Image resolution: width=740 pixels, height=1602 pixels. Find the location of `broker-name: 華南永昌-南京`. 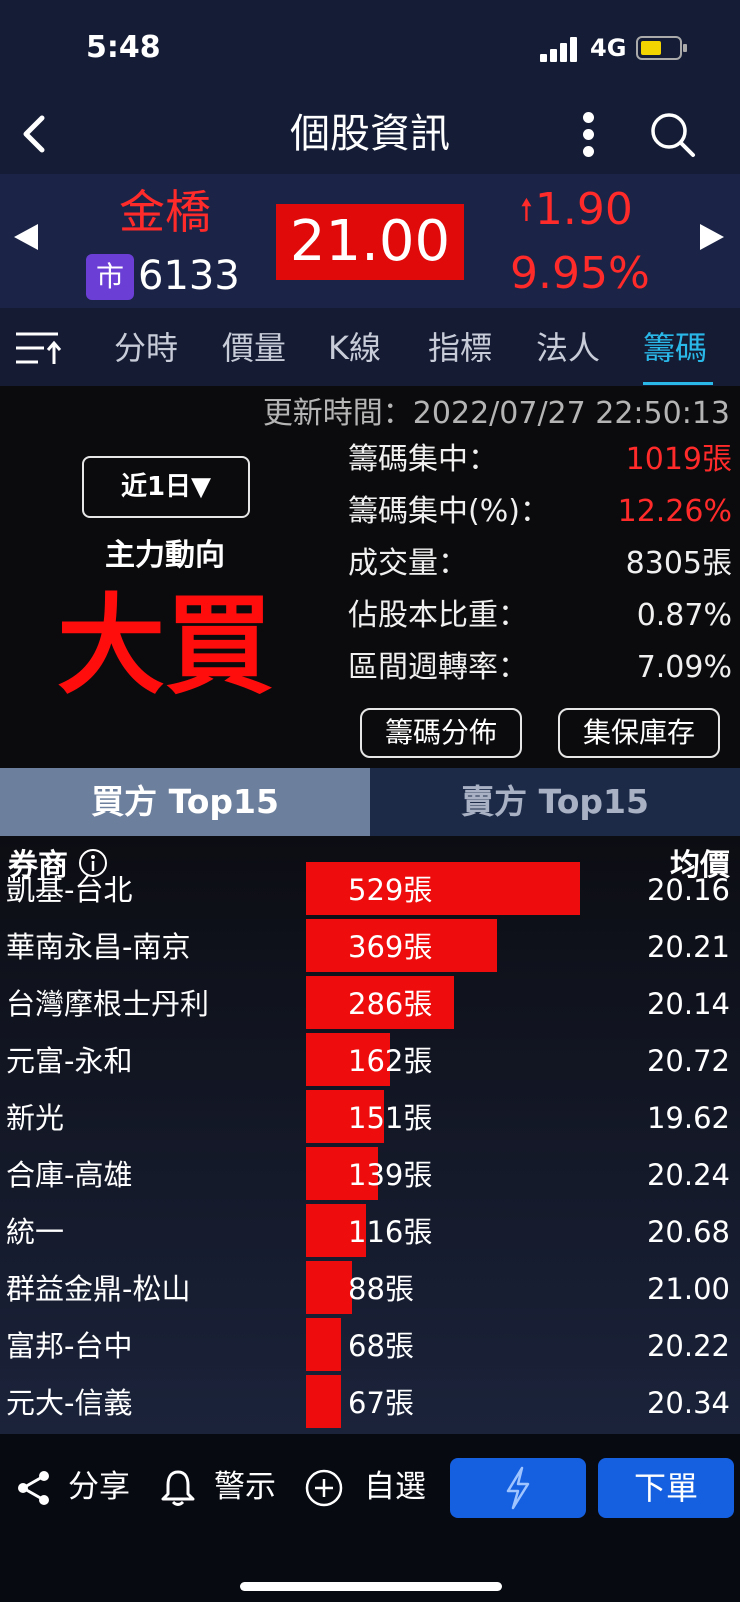

broker-name: 華南永昌-南京 is located at coordinates (98, 947).